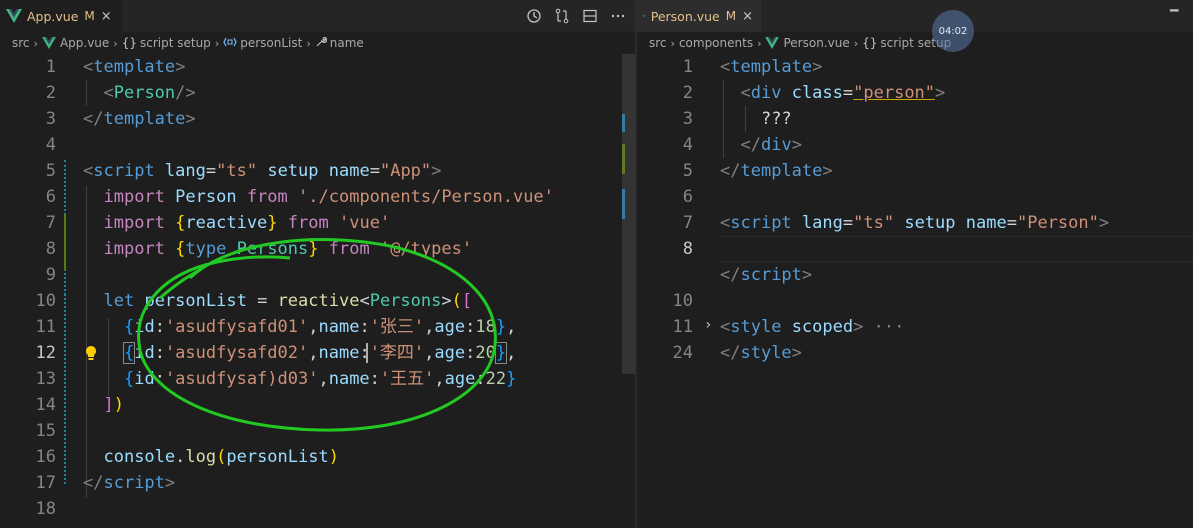  Describe the element at coordinates (915, 16) in the screenshot. I see `tab-bar-right: Person.vue M ×` at that location.